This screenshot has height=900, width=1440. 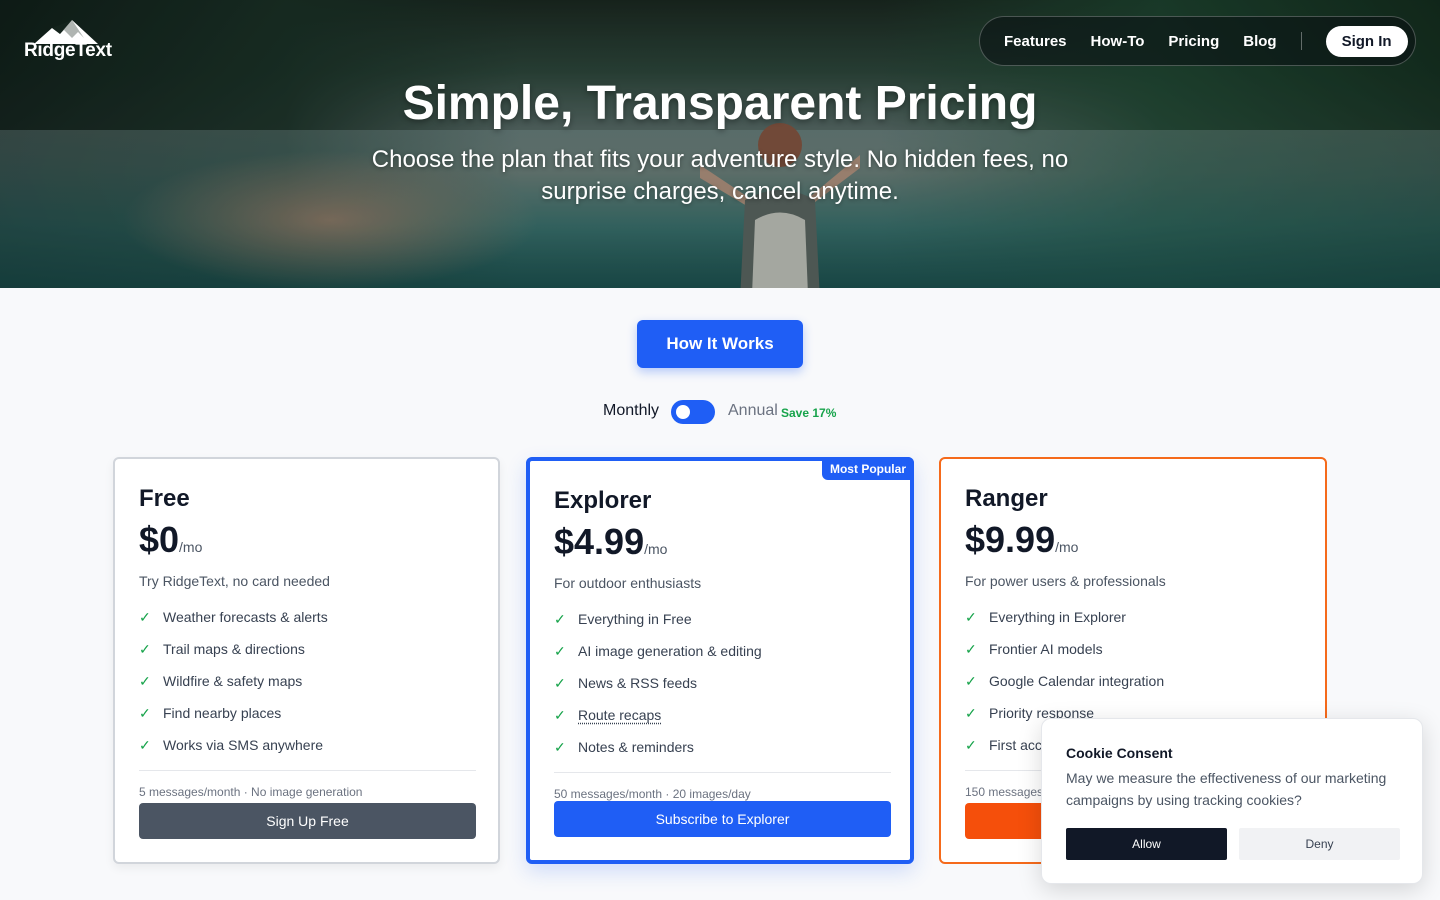 I want to click on feature-item: ✓ Everything in Free, so click(x=623, y=619).